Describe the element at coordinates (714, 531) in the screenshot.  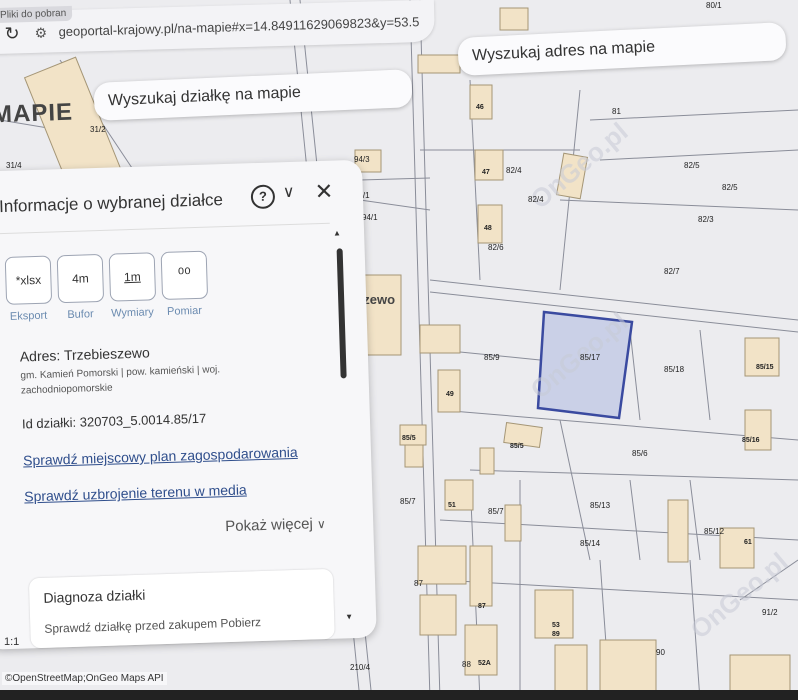
I see `parcel-label: 85/12` at that location.